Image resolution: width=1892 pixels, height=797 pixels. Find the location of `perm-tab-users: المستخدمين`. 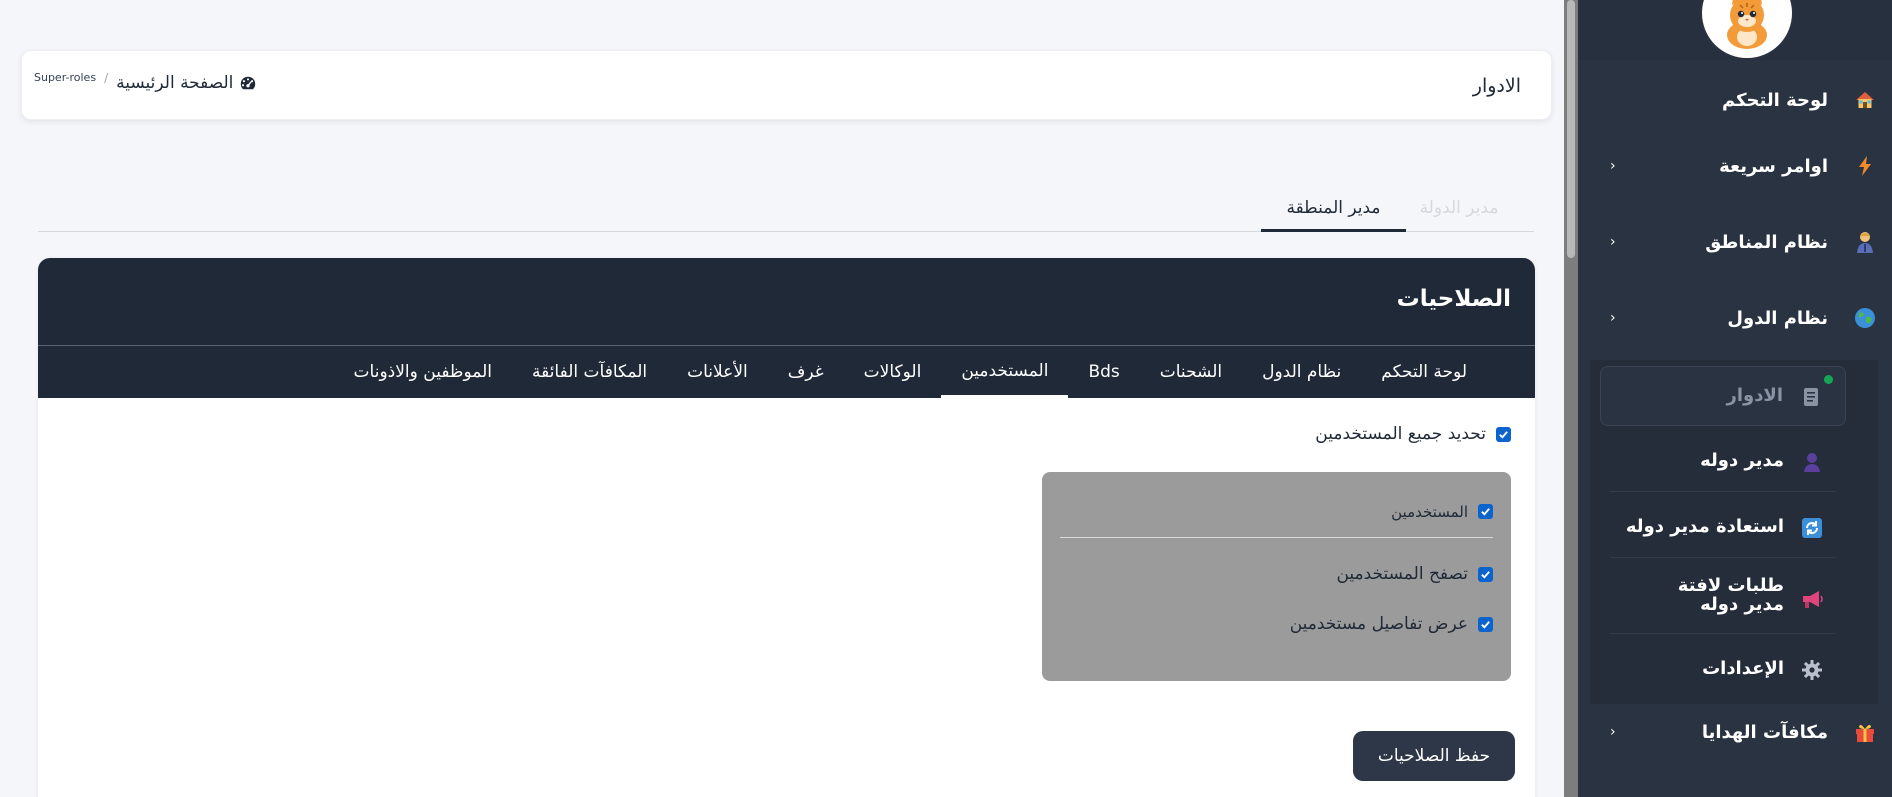

perm-tab-users: المستخدمين is located at coordinates (1005, 372).